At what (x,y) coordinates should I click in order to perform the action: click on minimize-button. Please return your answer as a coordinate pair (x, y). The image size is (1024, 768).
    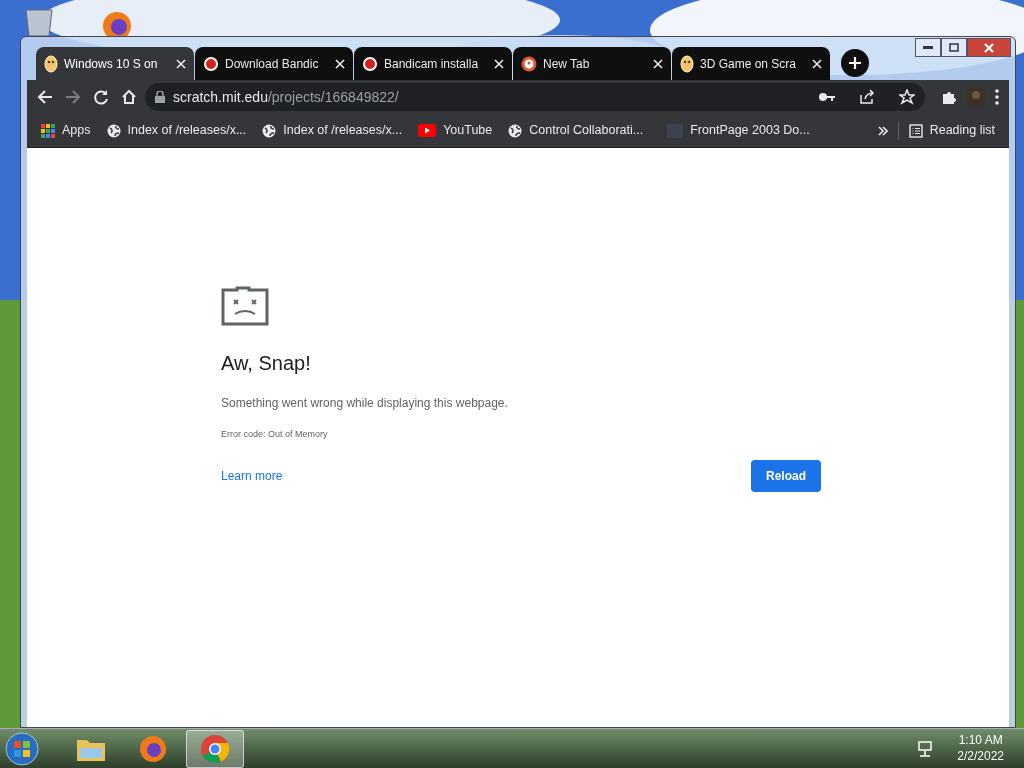
    Looking at the image, I should click on (928, 47).